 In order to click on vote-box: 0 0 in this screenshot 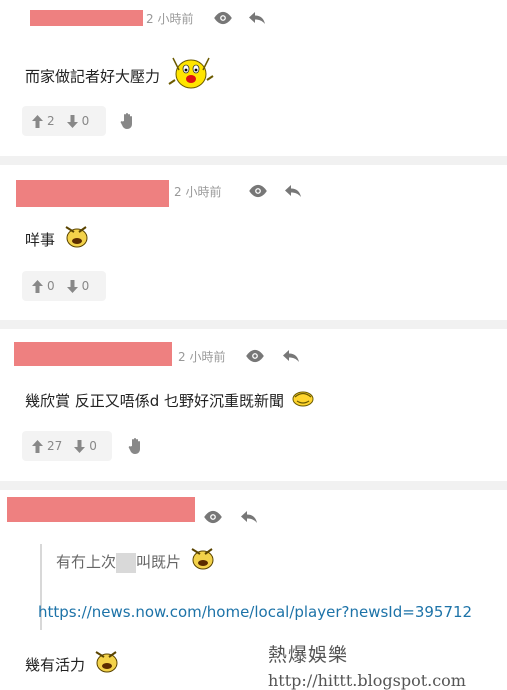, I will do `click(64, 286)`.